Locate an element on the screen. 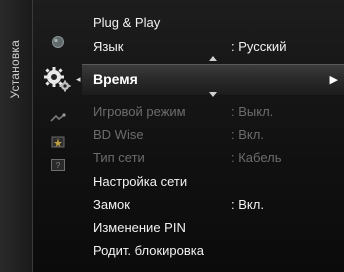 The image size is (344, 272). menu-item-value: : Русский is located at coordinates (259, 46).